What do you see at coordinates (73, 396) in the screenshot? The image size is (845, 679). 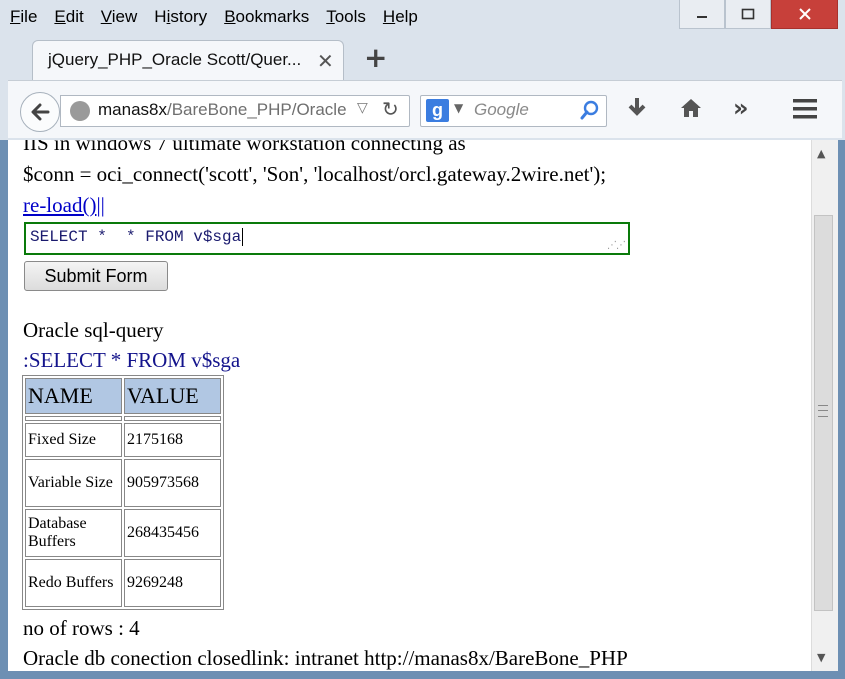 I see `header-name: NAME` at bounding box center [73, 396].